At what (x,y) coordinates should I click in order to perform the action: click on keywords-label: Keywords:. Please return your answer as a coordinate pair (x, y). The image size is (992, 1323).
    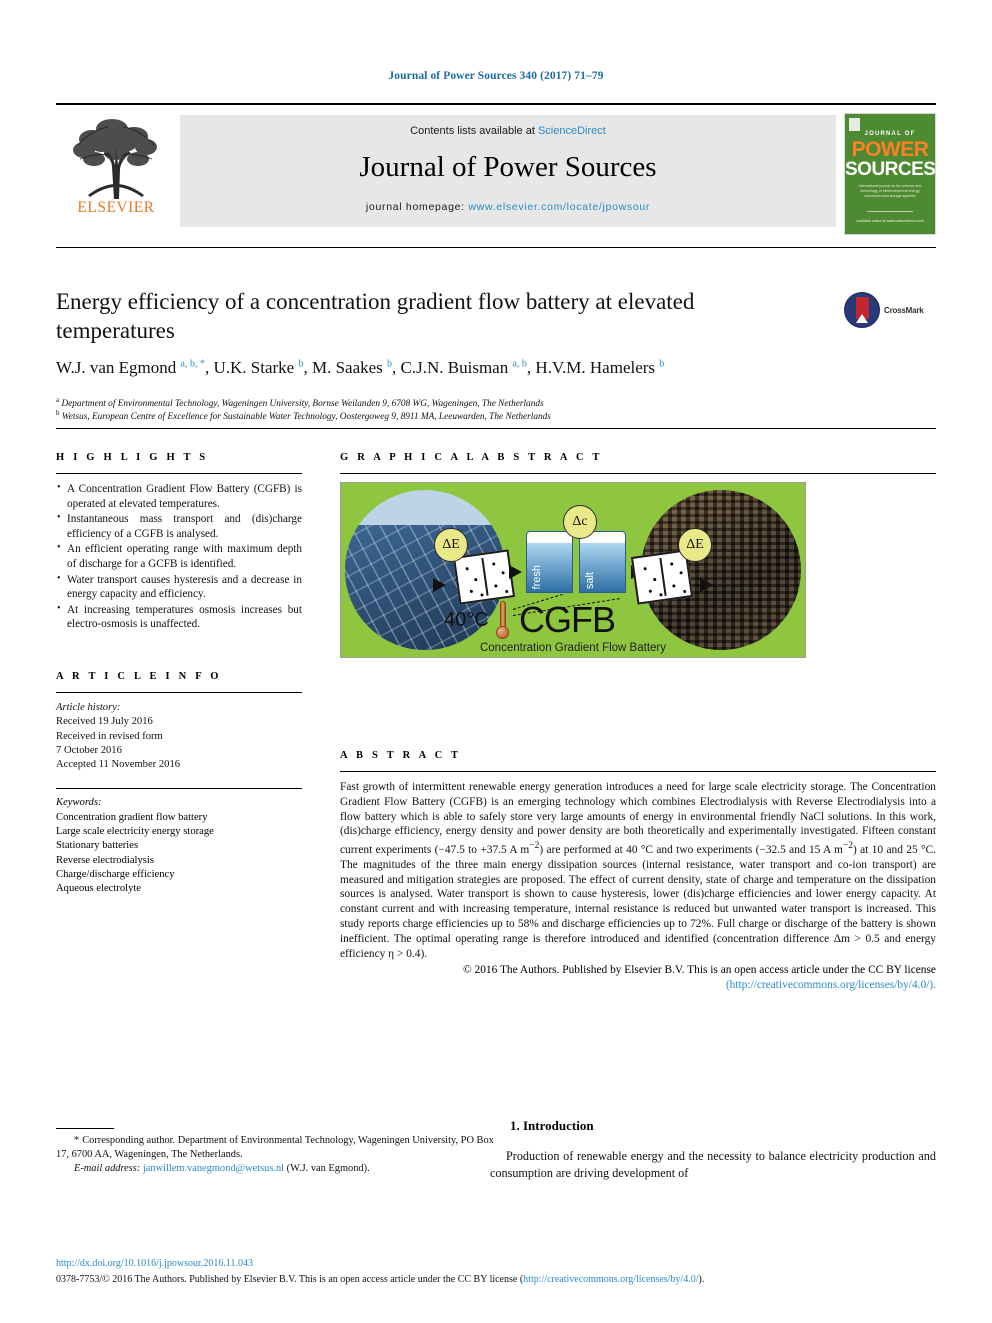
    Looking at the image, I should click on (79, 803).